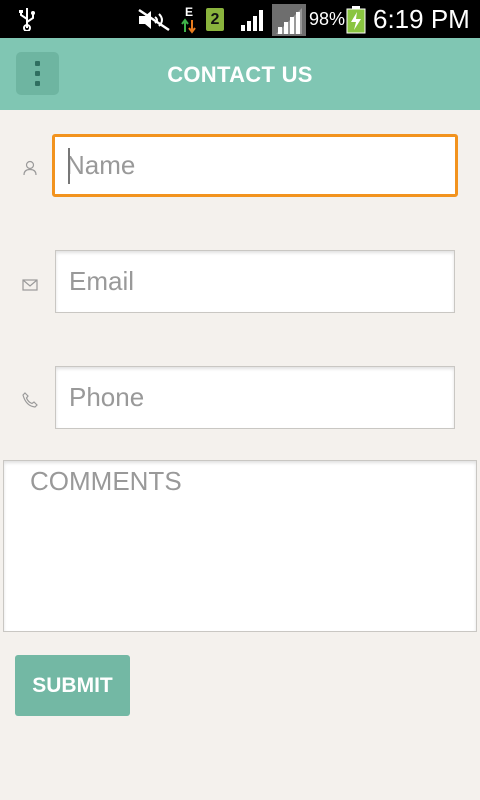 The width and height of the screenshot is (480, 800). I want to click on phone-input, so click(255, 397).